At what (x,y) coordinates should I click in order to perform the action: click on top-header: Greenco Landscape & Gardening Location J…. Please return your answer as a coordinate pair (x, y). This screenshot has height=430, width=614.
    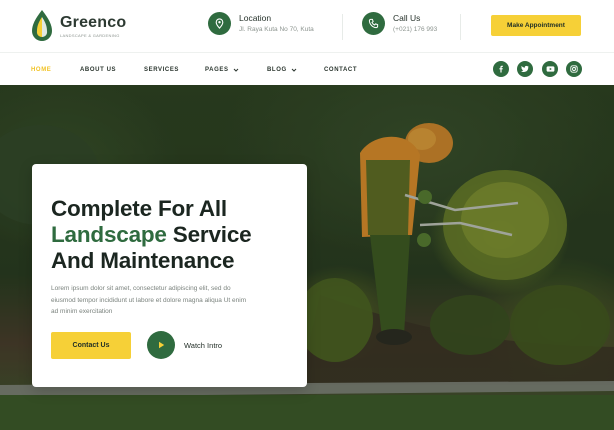
    Looking at the image, I should click on (307, 26).